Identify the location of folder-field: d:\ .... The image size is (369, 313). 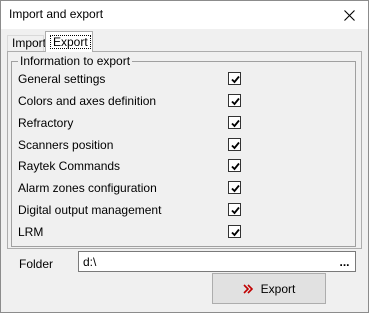
(217, 261).